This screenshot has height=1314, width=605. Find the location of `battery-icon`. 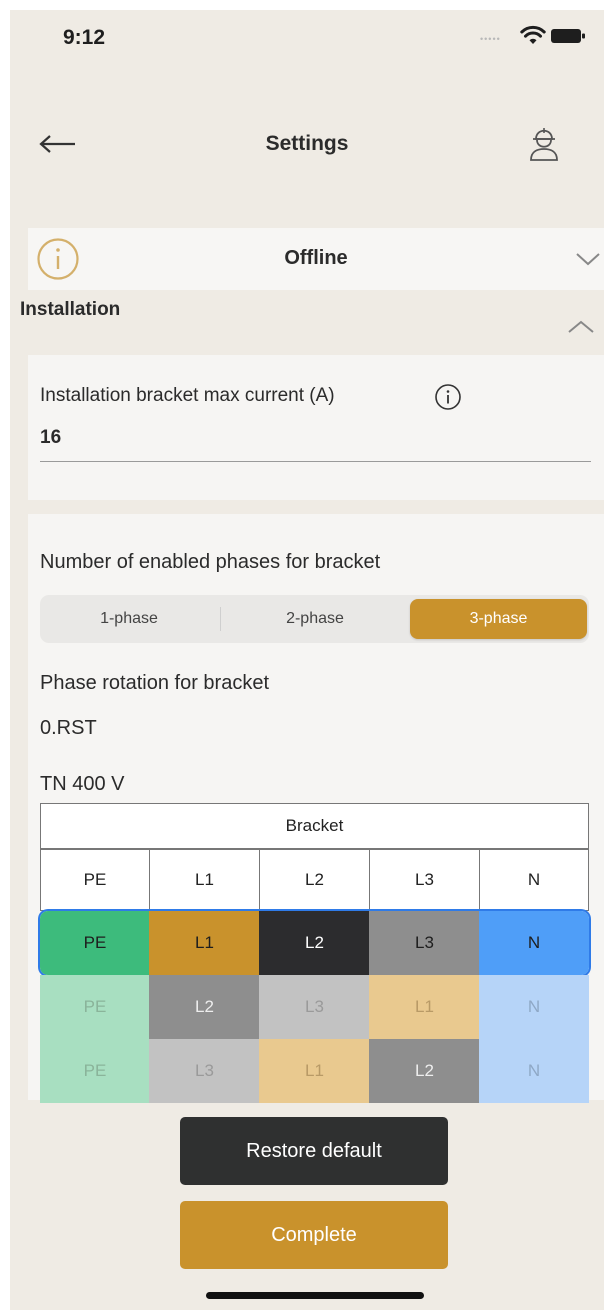

battery-icon is located at coordinates (568, 36).